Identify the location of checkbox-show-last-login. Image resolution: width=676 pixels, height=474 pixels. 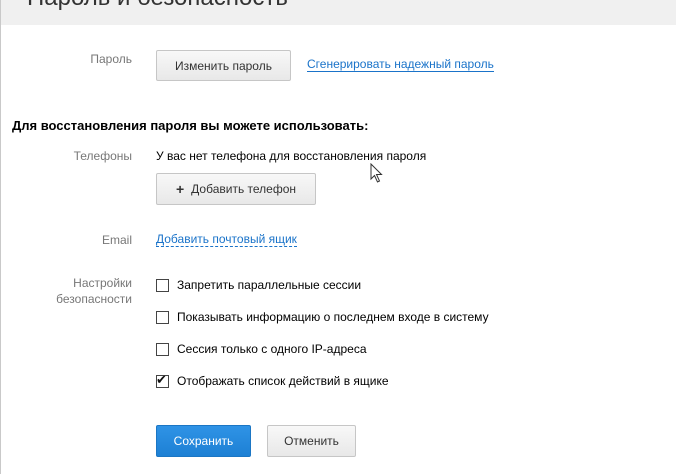
(162, 317).